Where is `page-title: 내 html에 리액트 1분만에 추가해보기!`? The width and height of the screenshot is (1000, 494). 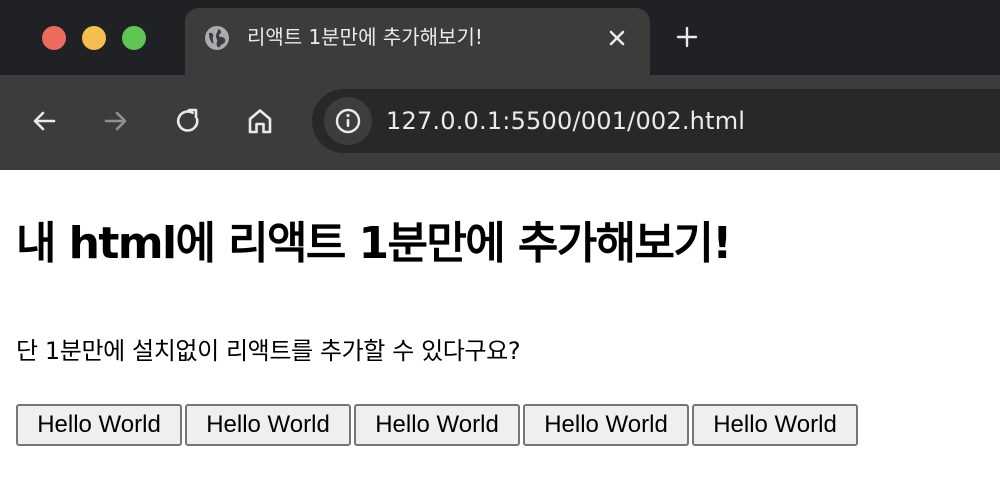 page-title: 내 html에 리액트 1분만에 추가해보기! is located at coordinates (374, 243).